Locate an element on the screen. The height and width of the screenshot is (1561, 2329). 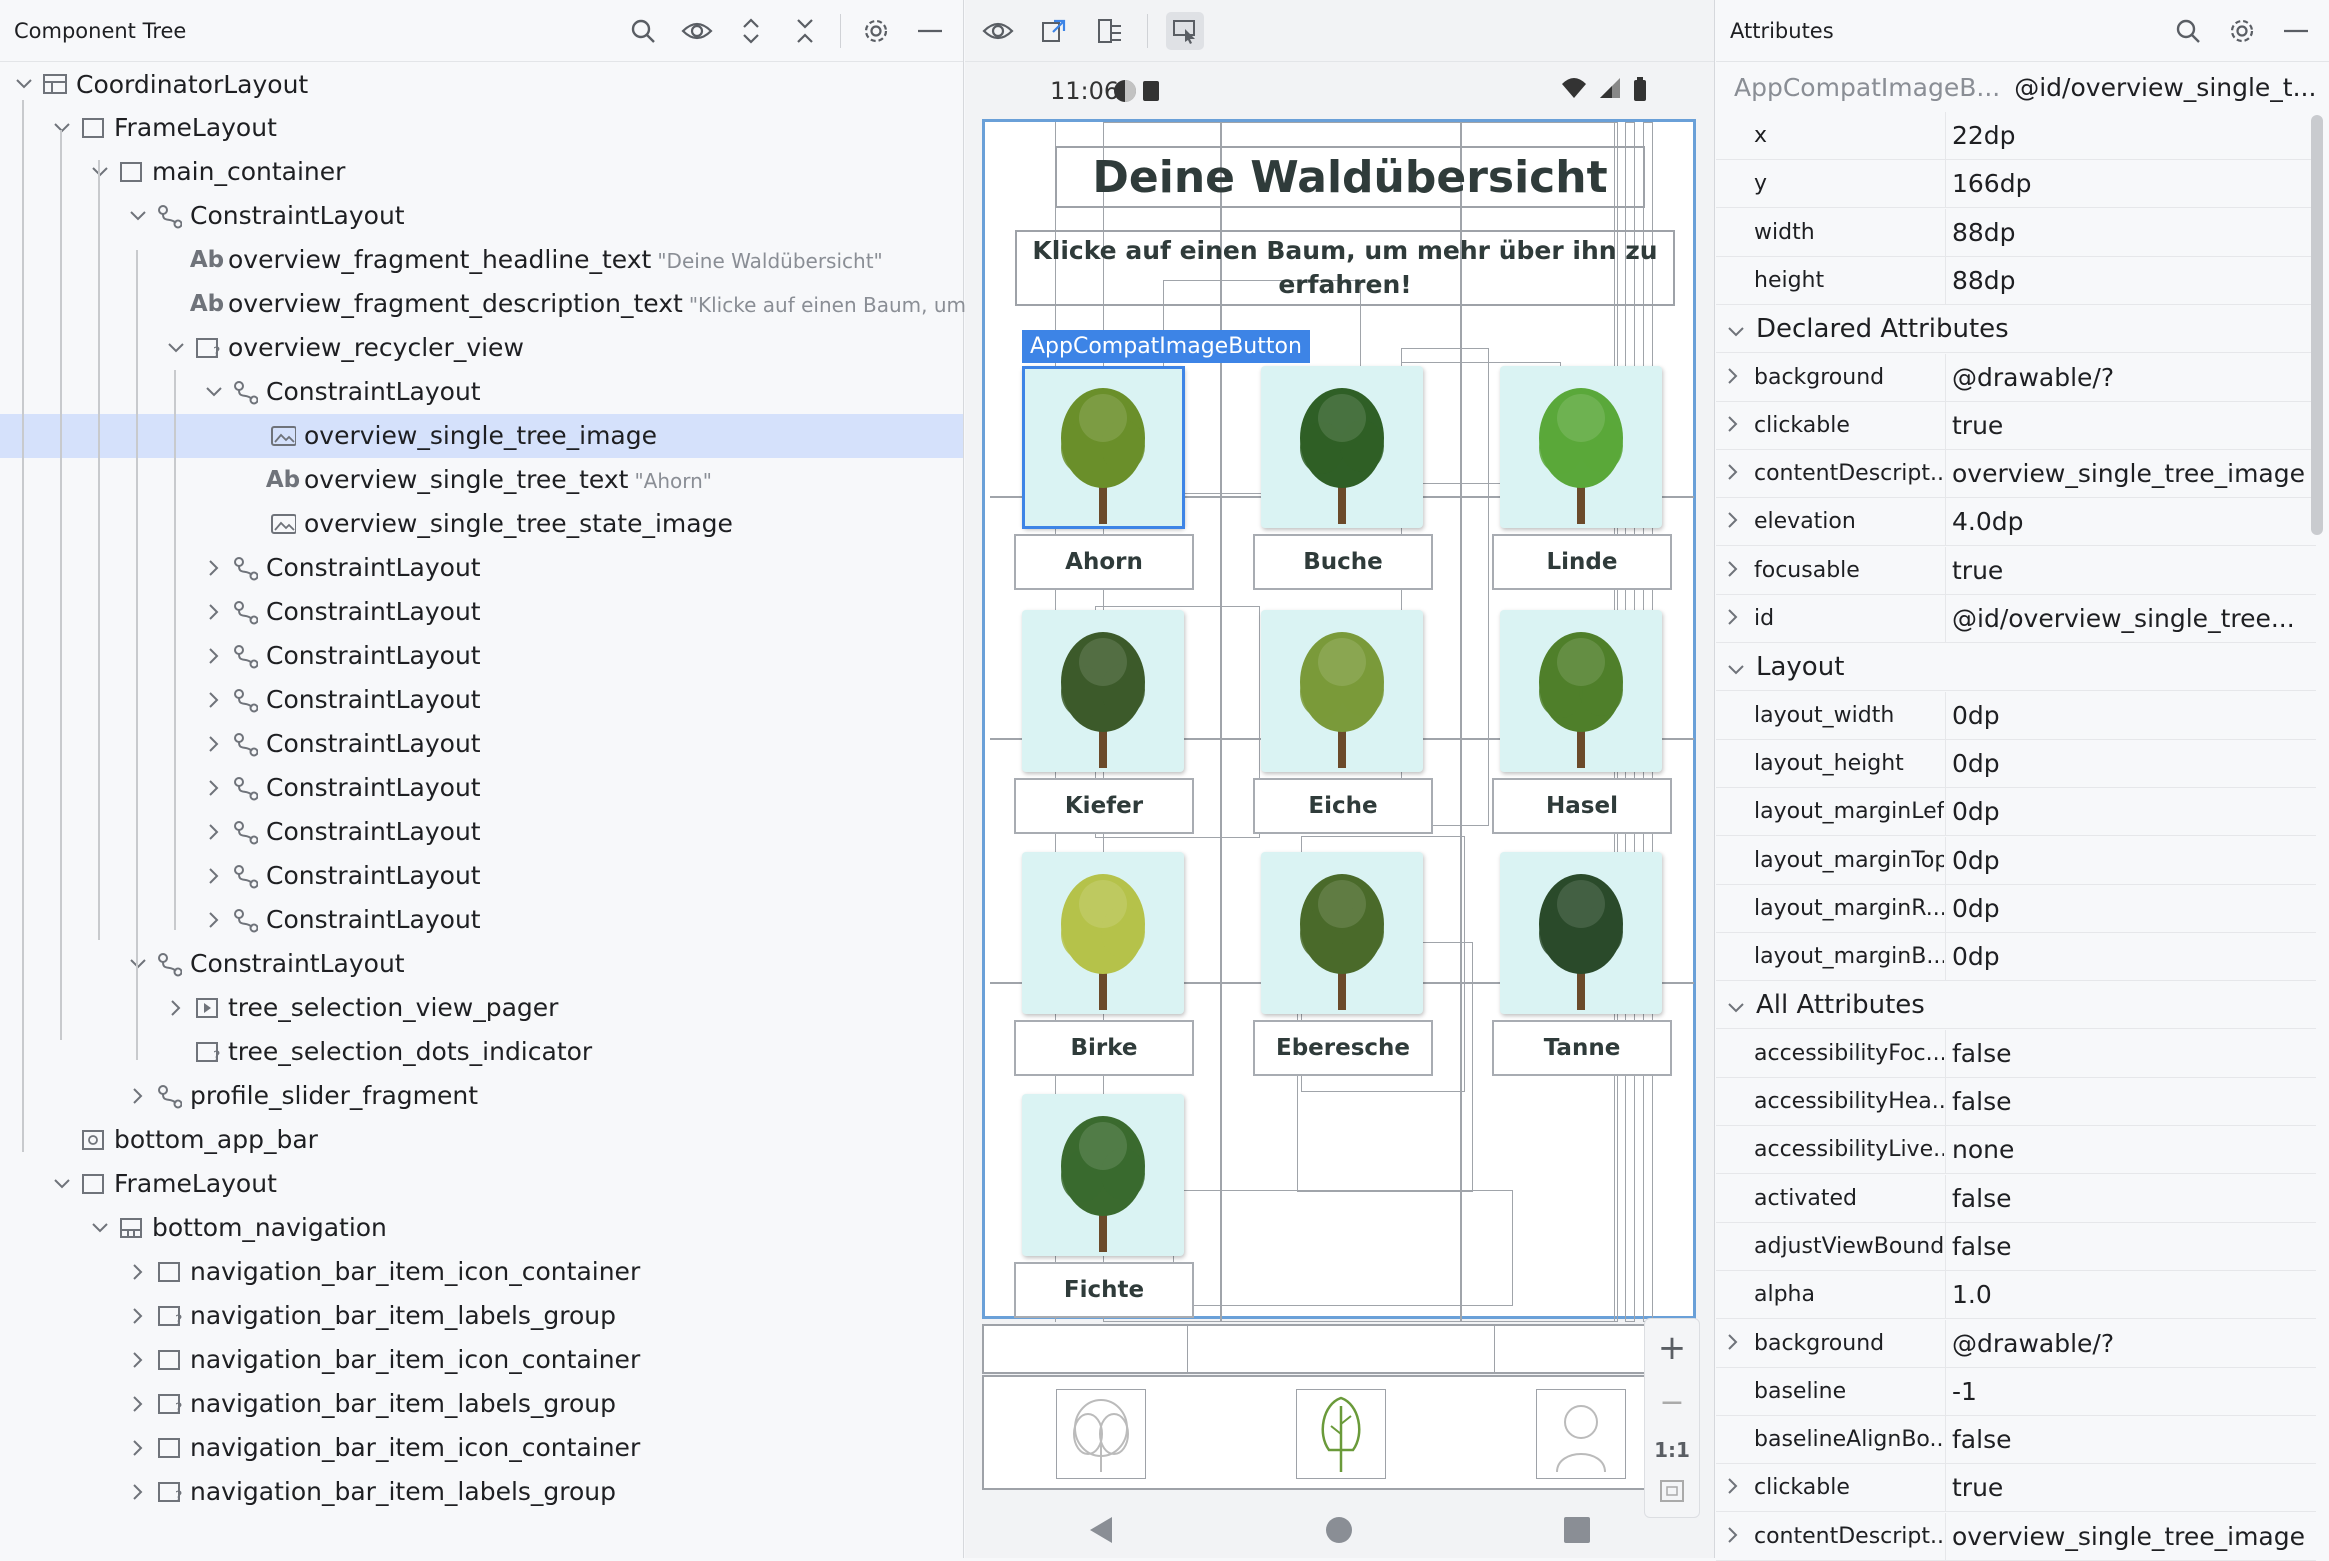
export-icon is located at coordinates (1054, 31).